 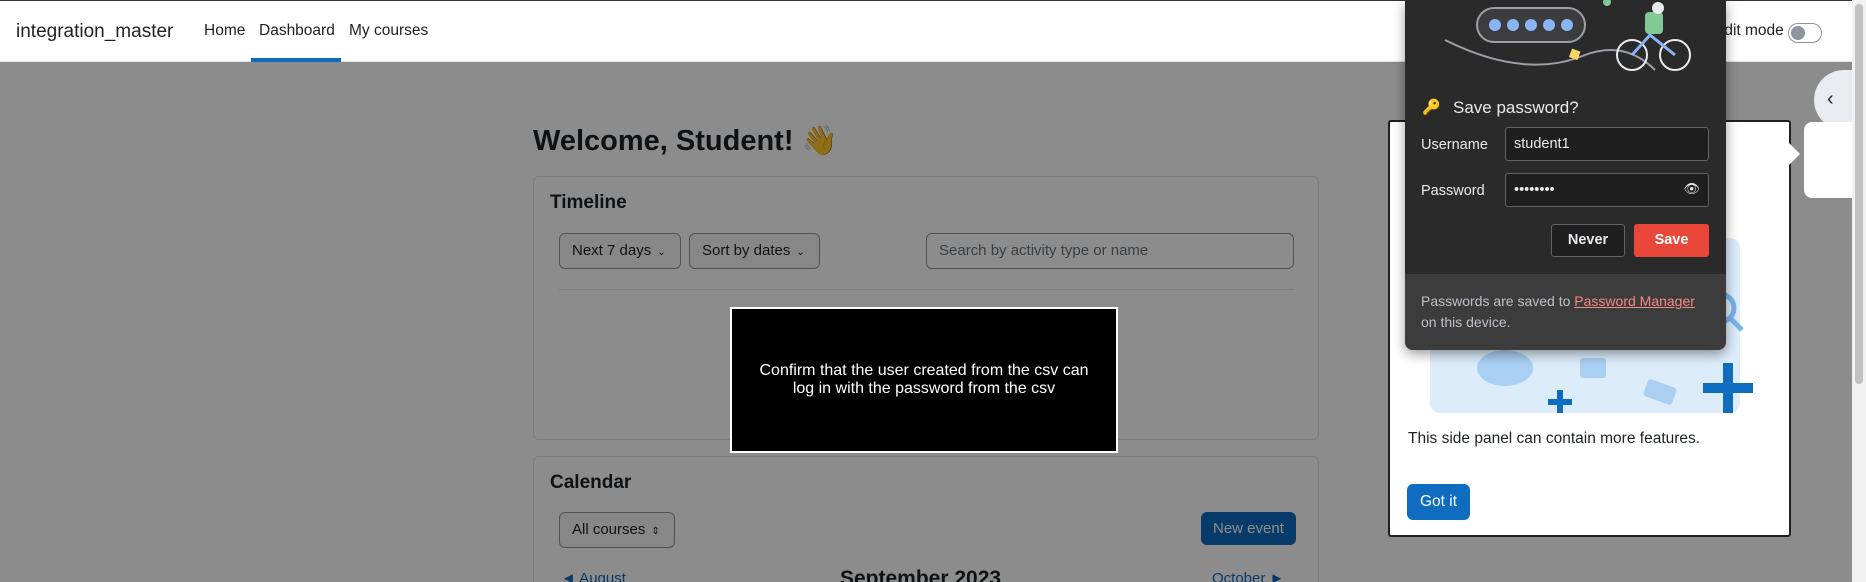 I want to click on password-value: ••••••••, so click(x=1534, y=190).